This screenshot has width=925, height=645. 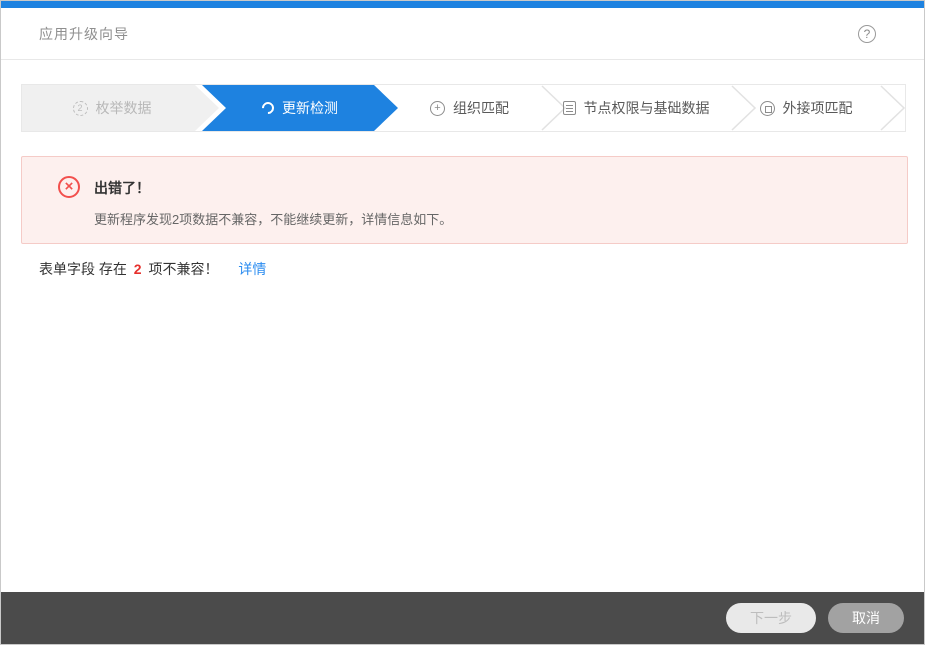 I want to click on cancel-button: 取消, so click(x=866, y=618).